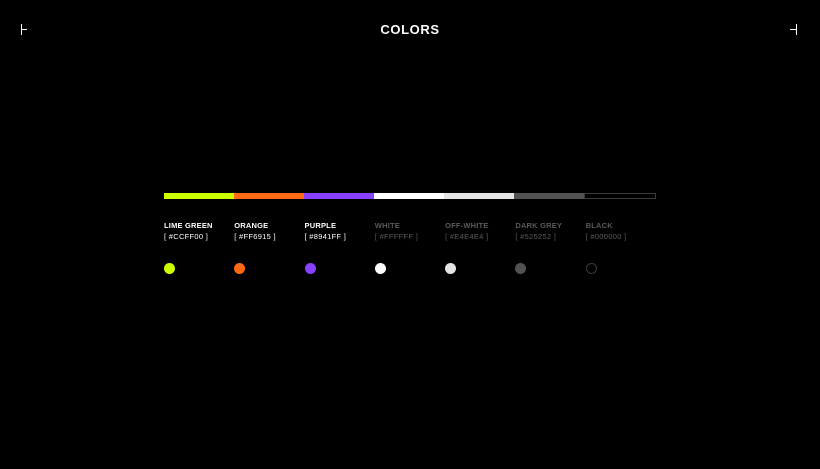  I want to click on swatch-name: LIME GREEN, so click(188, 225).